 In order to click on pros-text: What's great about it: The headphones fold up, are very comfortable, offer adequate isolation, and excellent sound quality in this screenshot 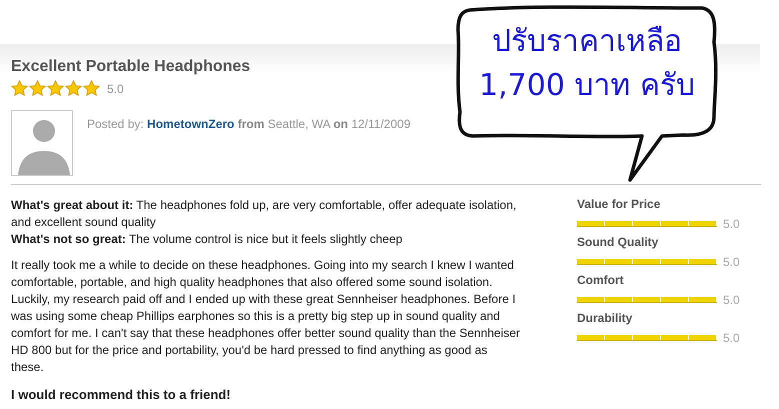, I will do `click(264, 214)`.